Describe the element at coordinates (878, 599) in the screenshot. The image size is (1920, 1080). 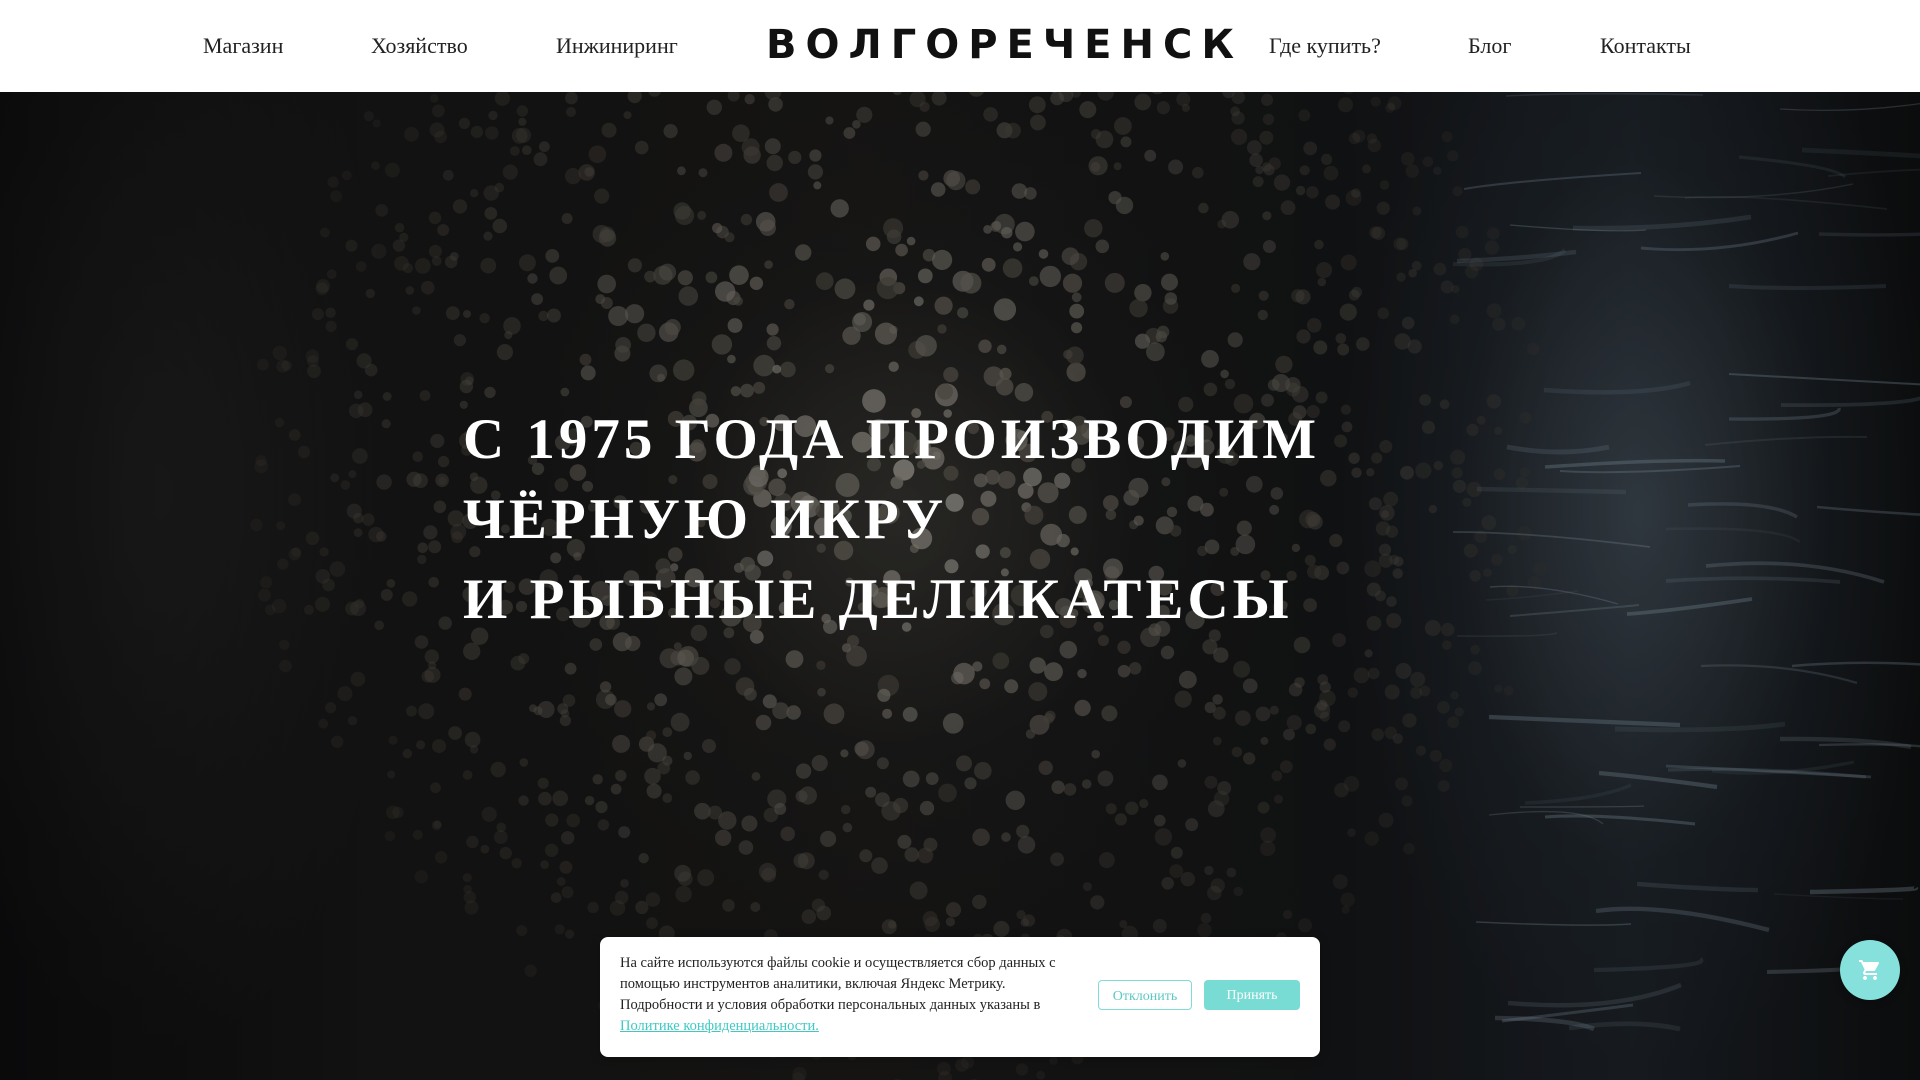
I see `hero-title-line: И РЫБНЫЕ ДЕЛИКАТЕСЫ` at that location.